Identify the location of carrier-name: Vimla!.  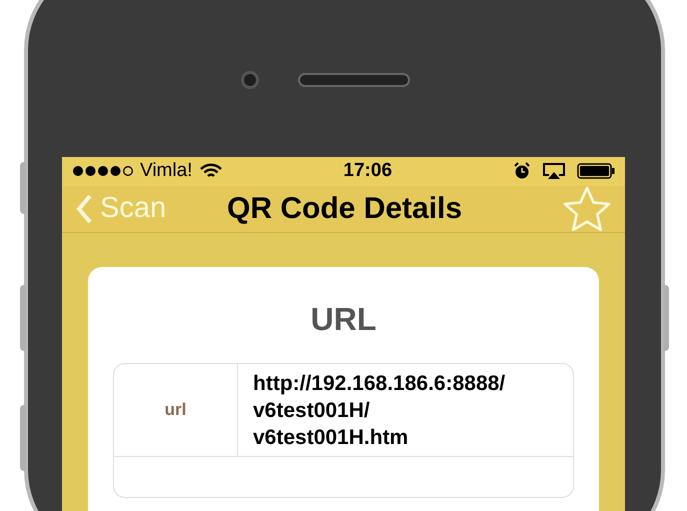
(166, 171).